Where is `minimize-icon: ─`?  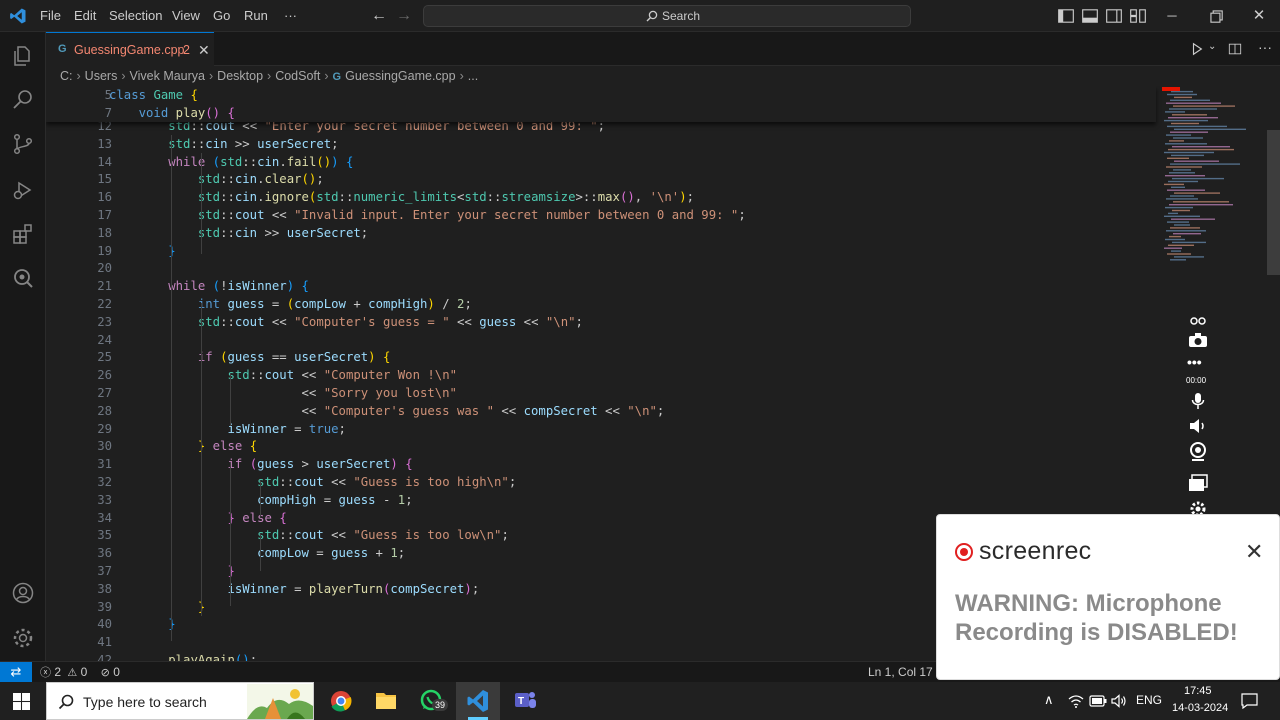 minimize-icon: ─ is located at coordinates (1172, 16).